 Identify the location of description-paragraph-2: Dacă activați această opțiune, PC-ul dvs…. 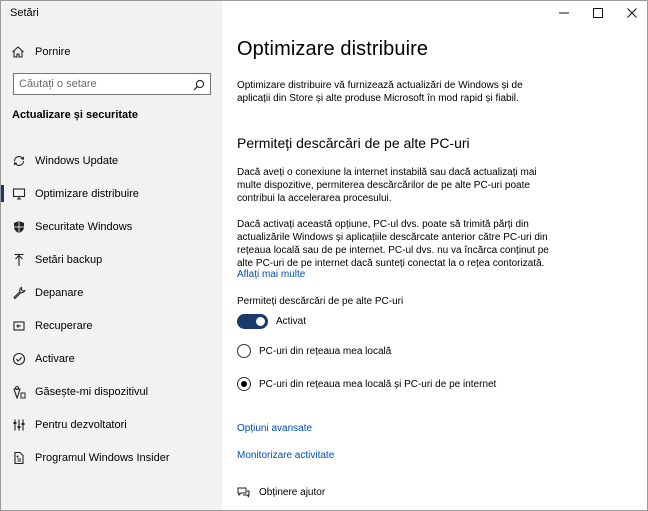
(393, 244).